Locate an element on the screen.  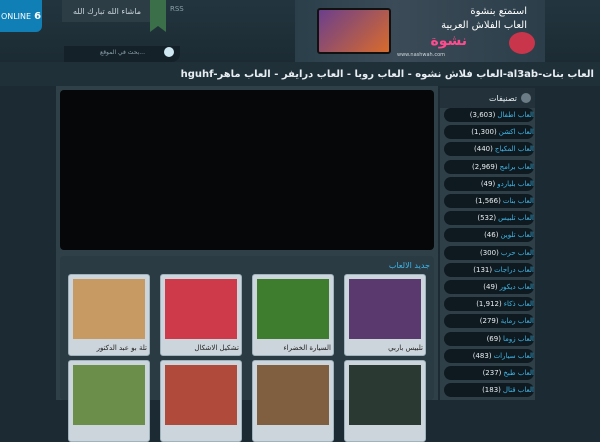
category-label: العاب قتال is located at coordinates (518, 390).